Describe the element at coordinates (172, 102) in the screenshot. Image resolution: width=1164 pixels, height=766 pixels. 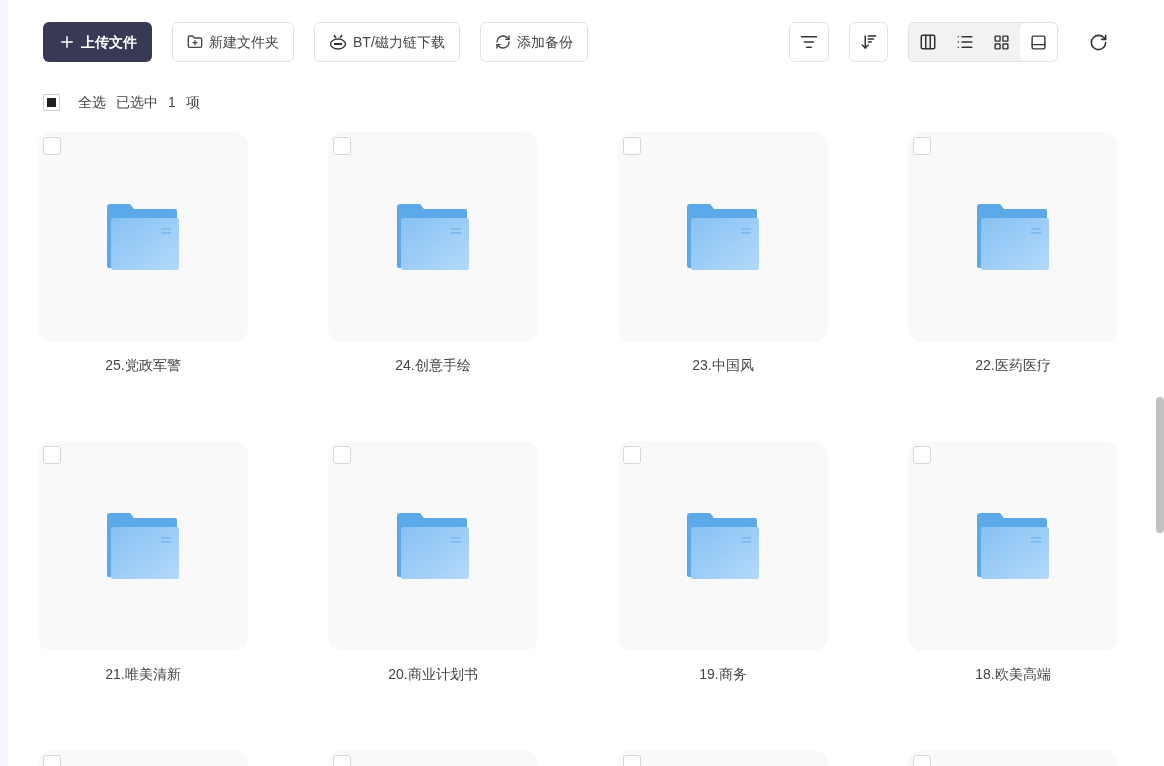
I see `selection-count-text: 1` at that location.